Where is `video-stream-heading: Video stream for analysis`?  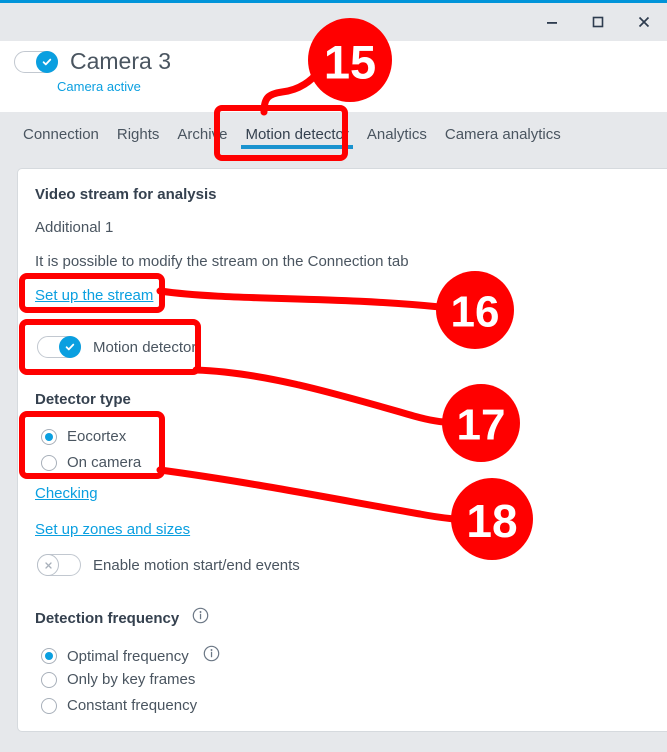
video-stream-heading: Video stream for analysis is located at coordinates (126, 194).